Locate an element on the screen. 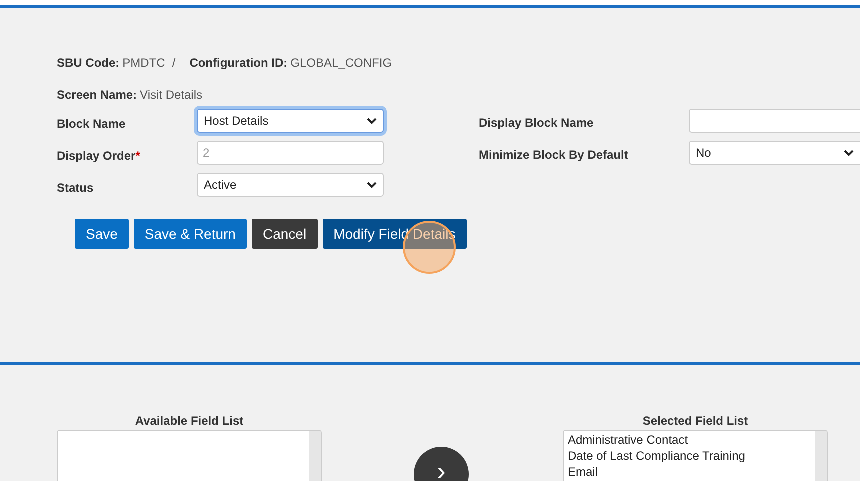 Image resolution: width=860 pixels, height=481 pixels. dropdown: Active is located at coordinates (290, 185).